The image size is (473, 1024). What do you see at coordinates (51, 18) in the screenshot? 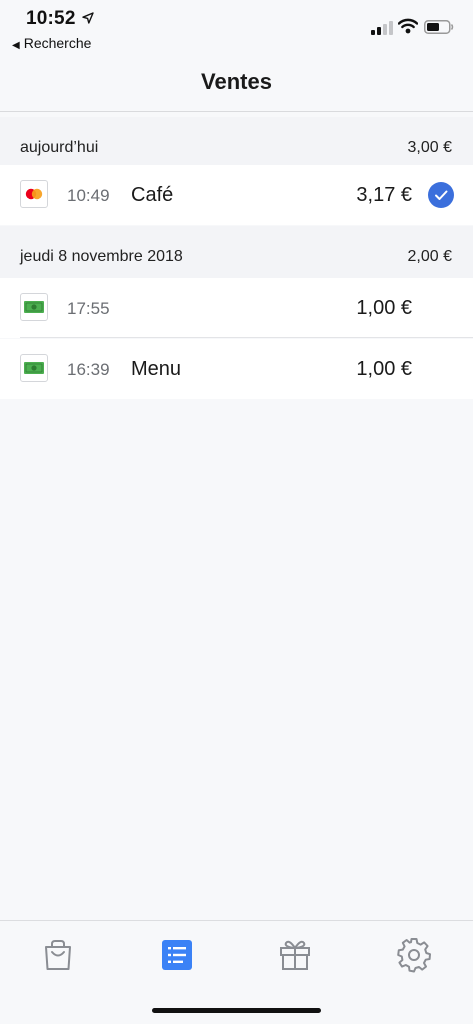
I see `status-time: 10:52` at bounding box center [51, 18].